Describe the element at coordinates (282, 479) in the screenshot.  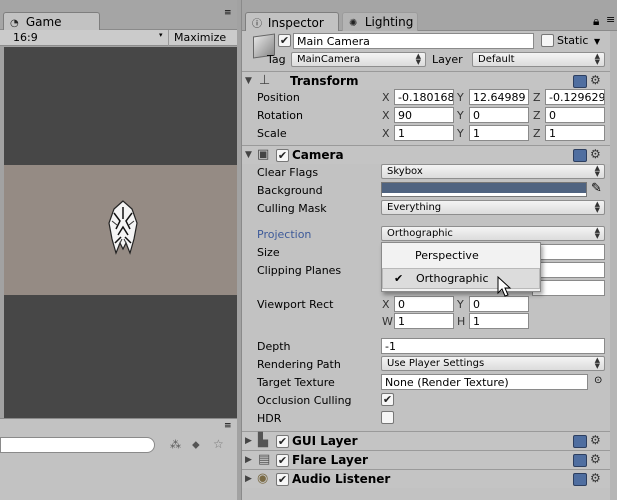
I see `audio-listener-checkbox: ✔` at that location.